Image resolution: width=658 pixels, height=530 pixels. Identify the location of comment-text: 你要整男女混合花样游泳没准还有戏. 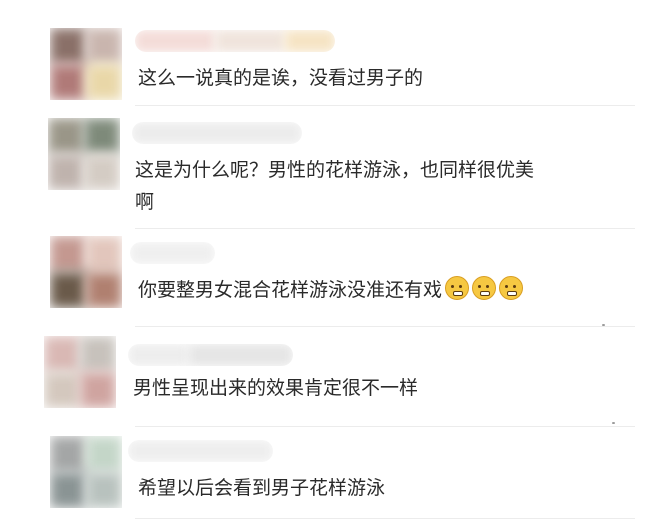
(290, 290).